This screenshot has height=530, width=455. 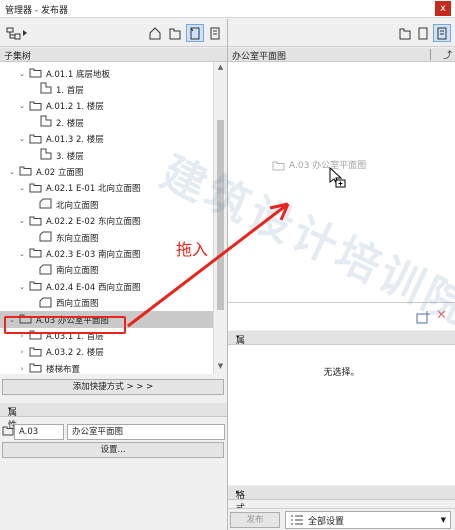 I want to click on house-view-button, so click(x=155, y=33).